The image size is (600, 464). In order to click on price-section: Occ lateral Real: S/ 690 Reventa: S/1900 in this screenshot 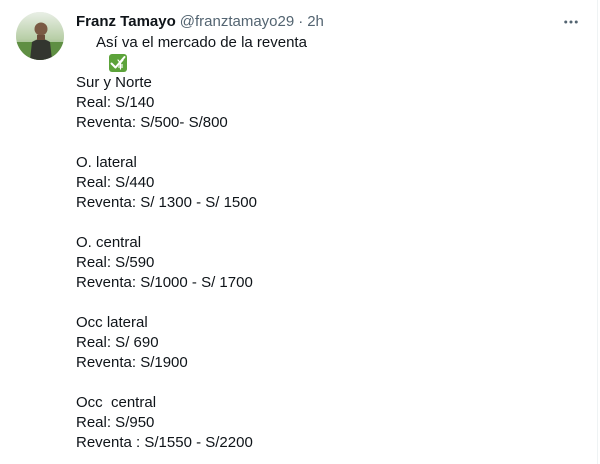, I will do `click(326, 343)`.